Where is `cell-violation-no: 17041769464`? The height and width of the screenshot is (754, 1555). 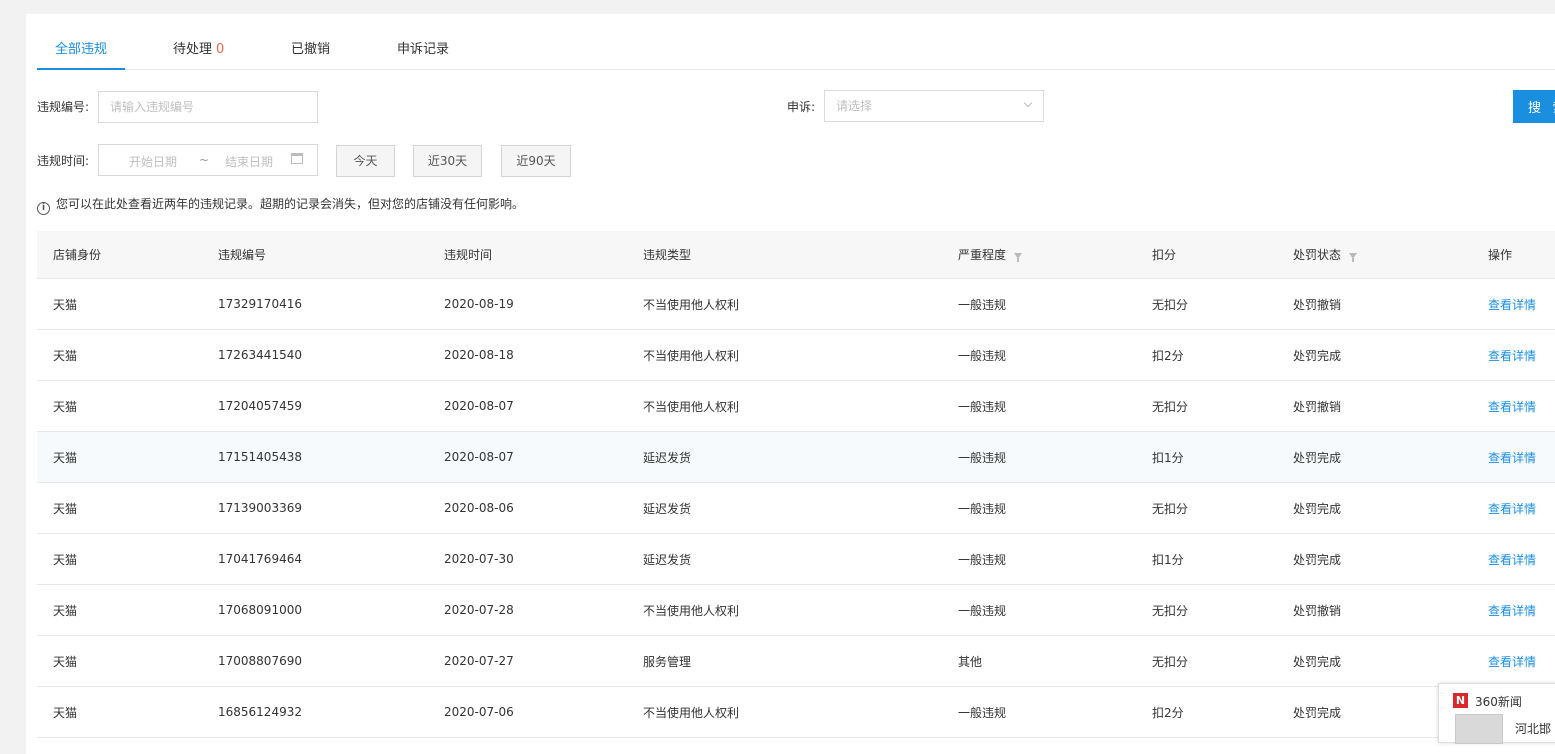 cell-violation-no: 17041769464 is located at coordinates (260, 559).